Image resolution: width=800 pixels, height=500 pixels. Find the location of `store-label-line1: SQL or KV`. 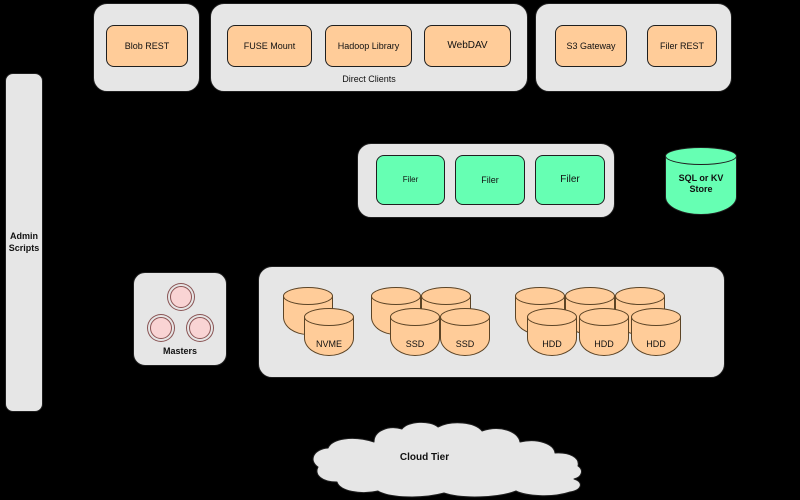

store-label-line1: SQL or KV is located at coordinates (701, 178).